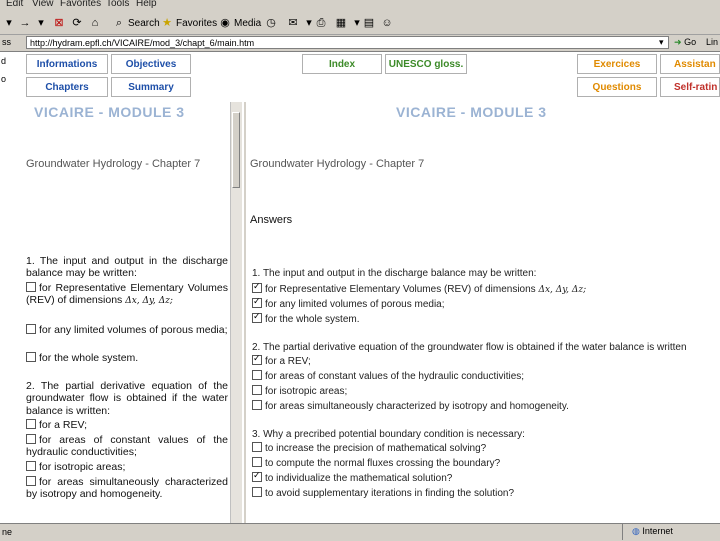 The height and width of the screenshot is (541, 720). I want to click on nav-unesco-glossary: UNESCO gloss., so click(426, 64).